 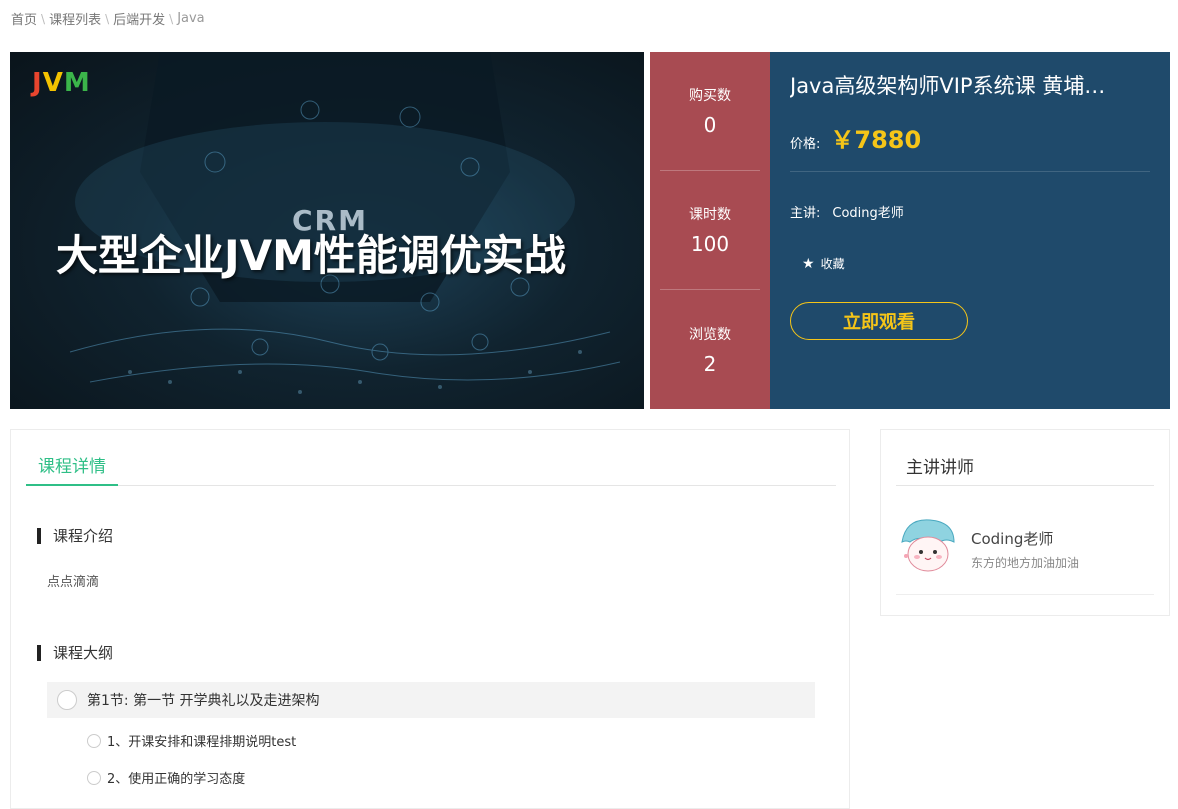 What do you see at coordinates (805, 213) in the screenshot?
I see `teacher-label: 主讲:` at bounding box center [805, 213].